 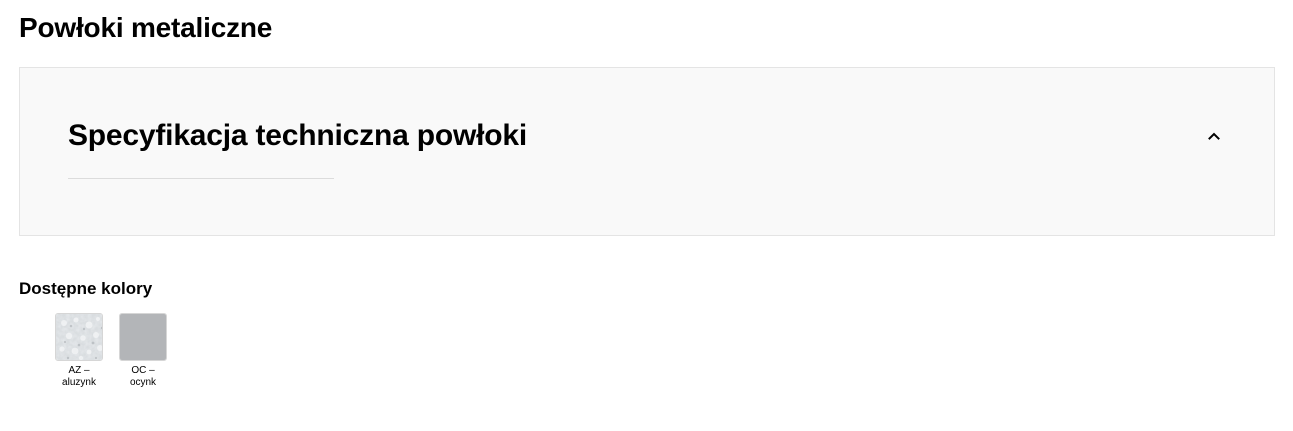 I want to click on color-name-aluzynk: AZ – aluzynk, so click(x=79, y=376).